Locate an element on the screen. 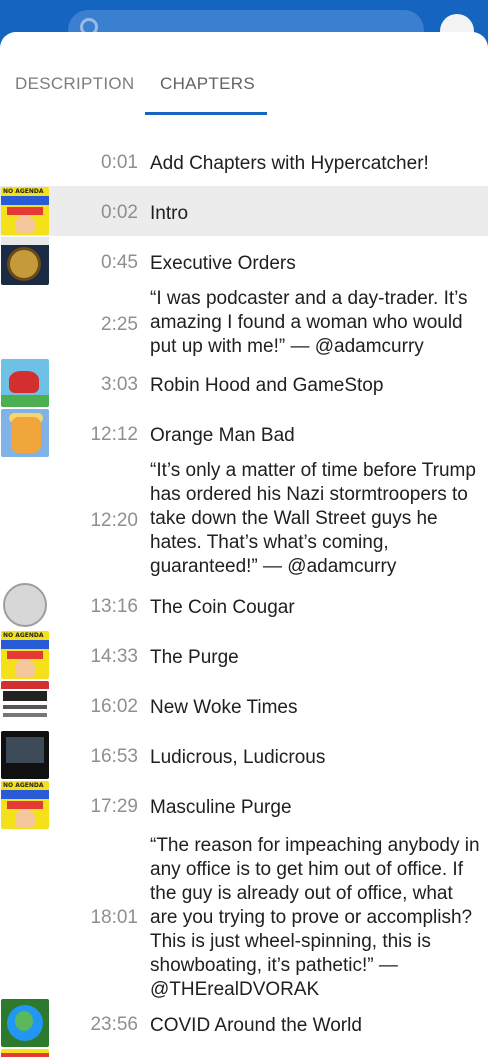 The width and height of the screenshot is (488, 1057). chapter-row: 3:03 Robin Hood and GameStop is located at coordinates (244, 383).